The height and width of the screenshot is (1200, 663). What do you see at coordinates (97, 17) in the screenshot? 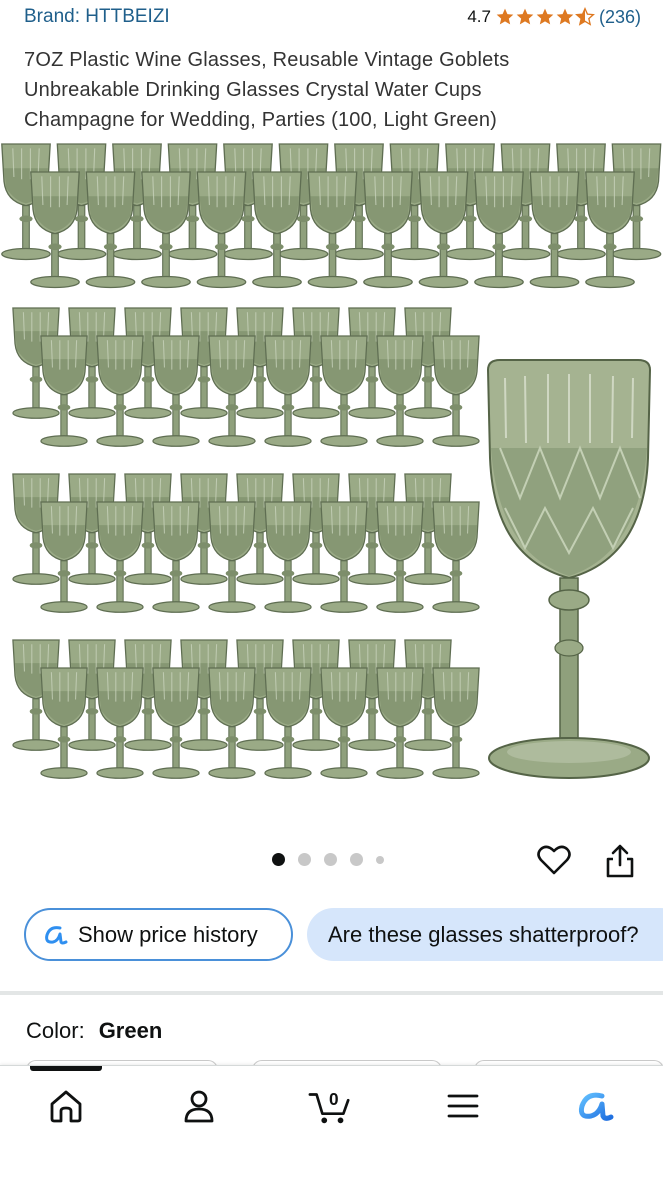
I see `brand-link: Brand: HTTBEIZI` at bounding box center [97, 17].